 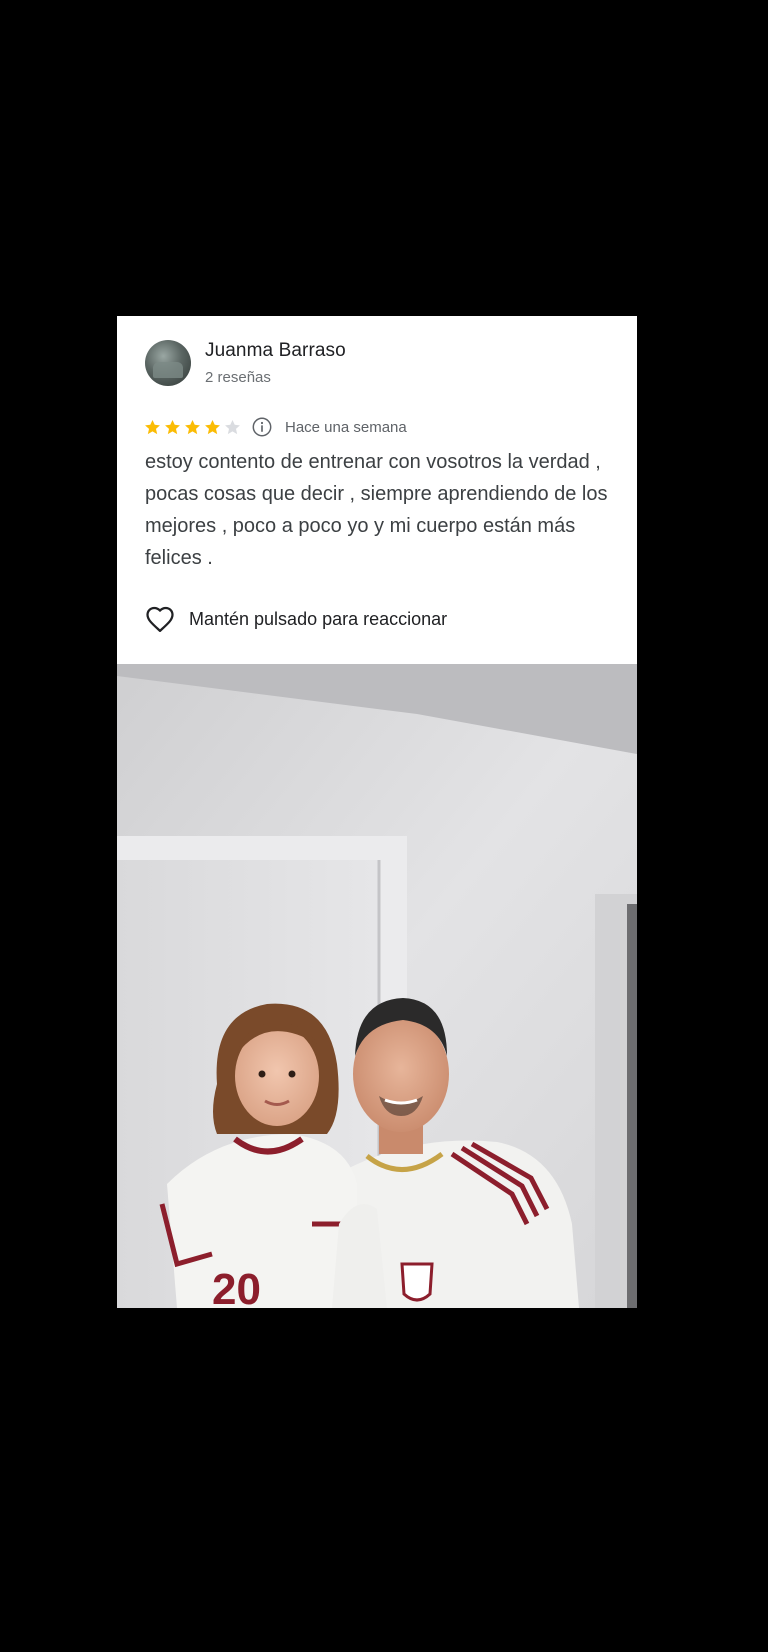 What do you see at coordinates (275, 351) in the screenshot?
I see `author-name: Juanma Barraso` at bounding box center [275, 351].